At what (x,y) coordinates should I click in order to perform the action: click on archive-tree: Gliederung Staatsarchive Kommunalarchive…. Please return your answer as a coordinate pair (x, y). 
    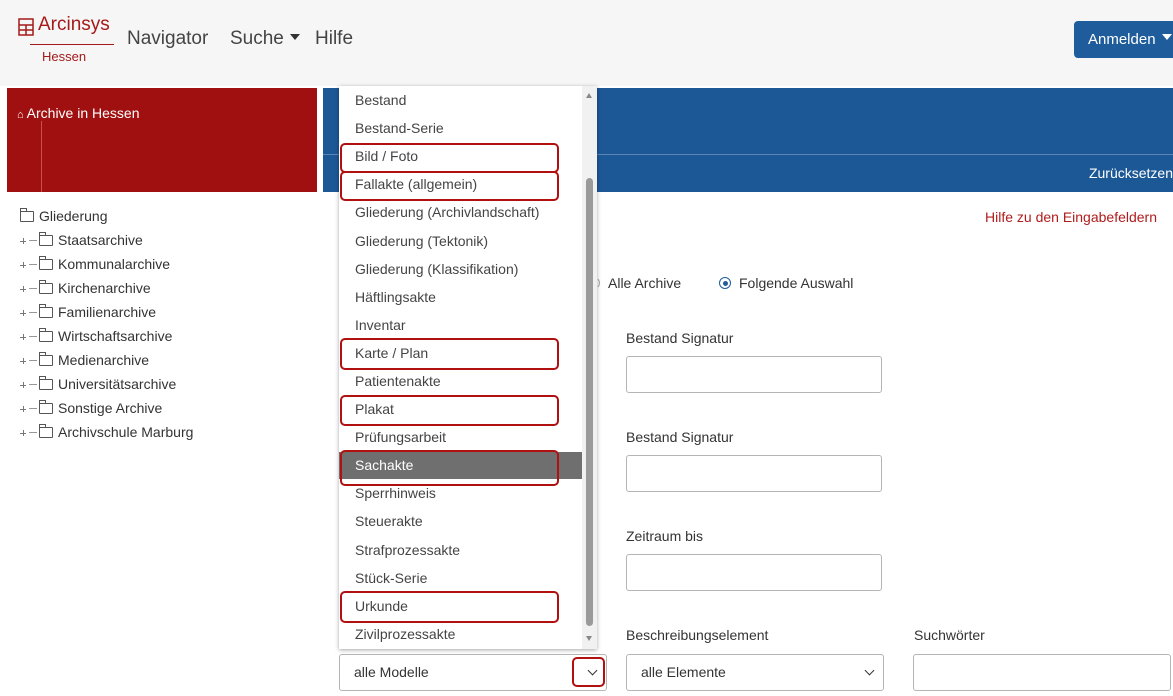
    Looking at the image, I should click on (106, 324).